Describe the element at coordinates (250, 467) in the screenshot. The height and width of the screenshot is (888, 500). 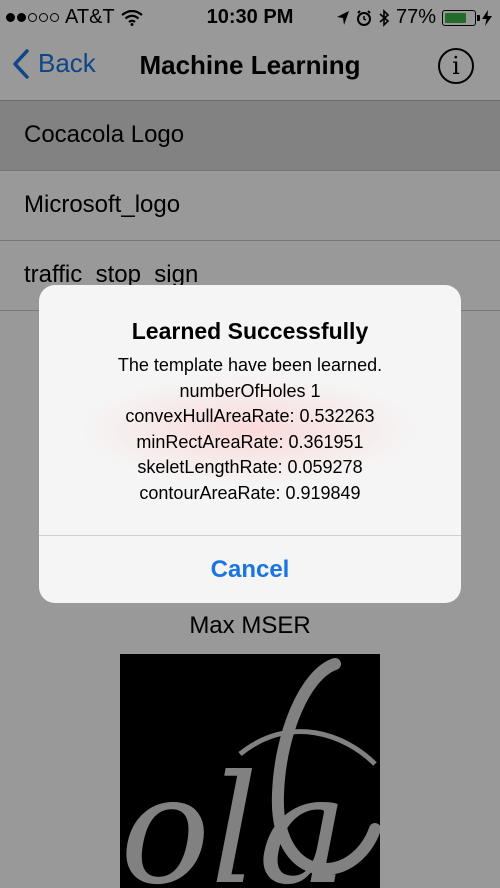
I see `alert-message-line: skeletLengthRate: 0.059278` at that location.